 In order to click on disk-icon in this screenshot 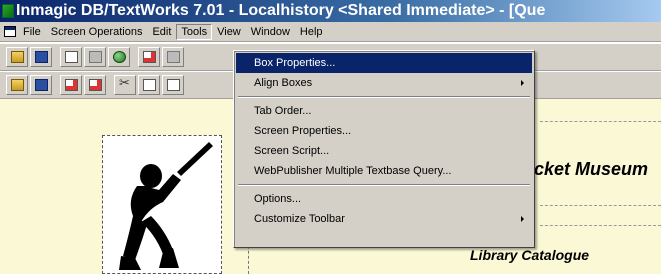, I will do `click(41, 57)`.